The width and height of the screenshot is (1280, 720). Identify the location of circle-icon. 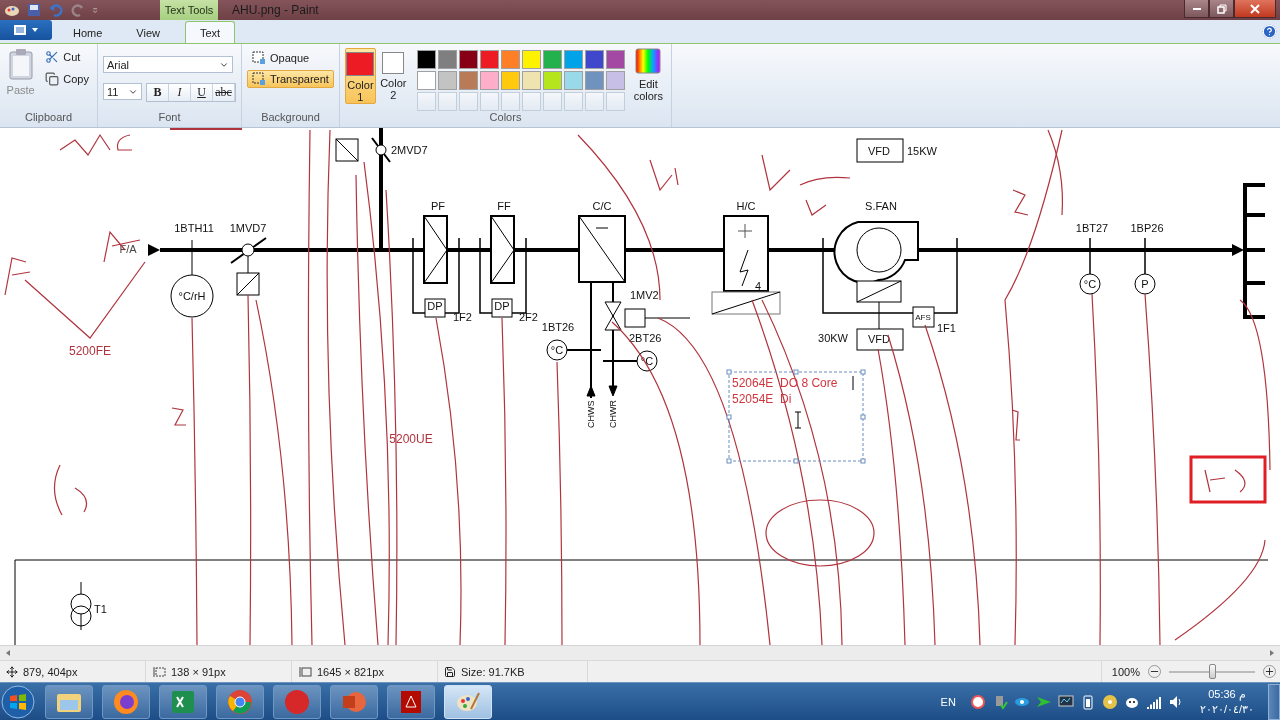
(977, 701).